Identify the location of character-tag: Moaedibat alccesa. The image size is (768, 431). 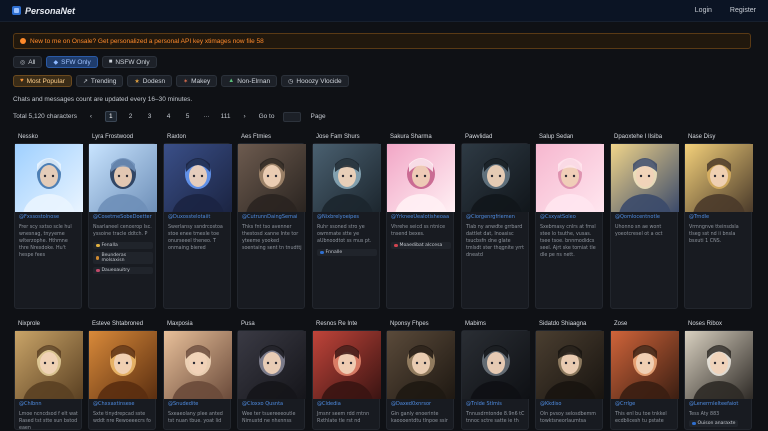
(421, 245).